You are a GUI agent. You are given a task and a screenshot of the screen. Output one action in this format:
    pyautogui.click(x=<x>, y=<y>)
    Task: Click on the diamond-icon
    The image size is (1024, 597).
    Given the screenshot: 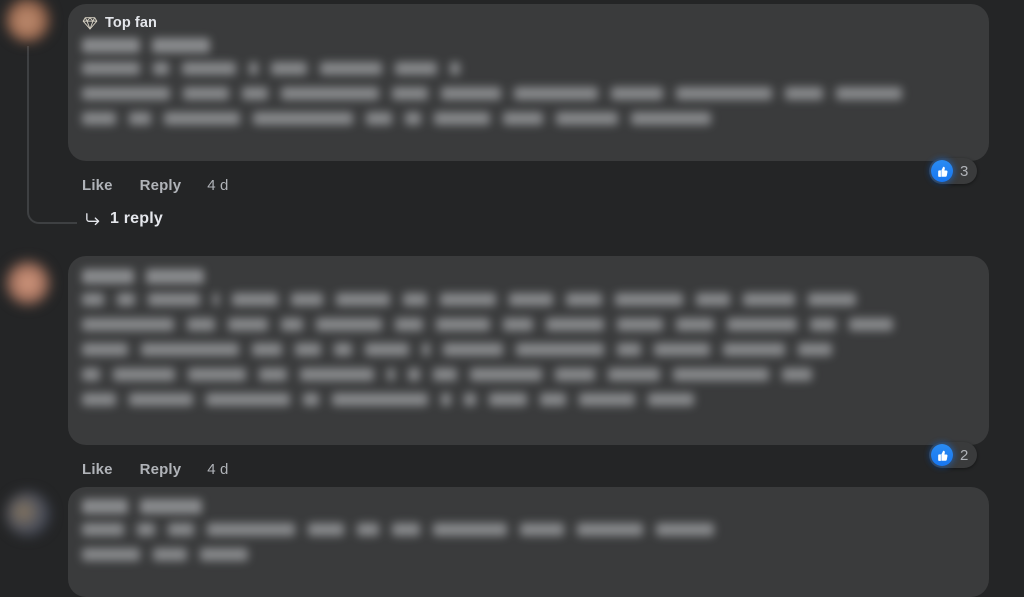 What is the action you would take?
    pyautogui.click(x=90, y=23)
    